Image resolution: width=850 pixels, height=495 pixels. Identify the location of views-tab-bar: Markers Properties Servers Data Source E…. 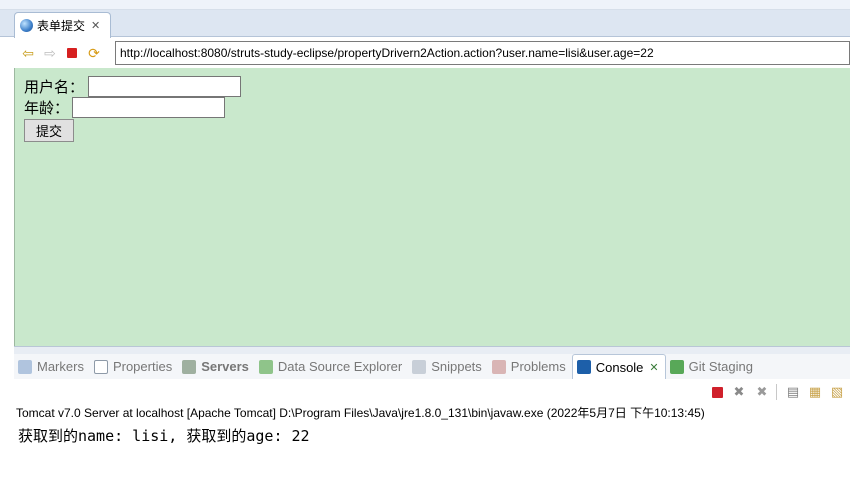
(432, 366).